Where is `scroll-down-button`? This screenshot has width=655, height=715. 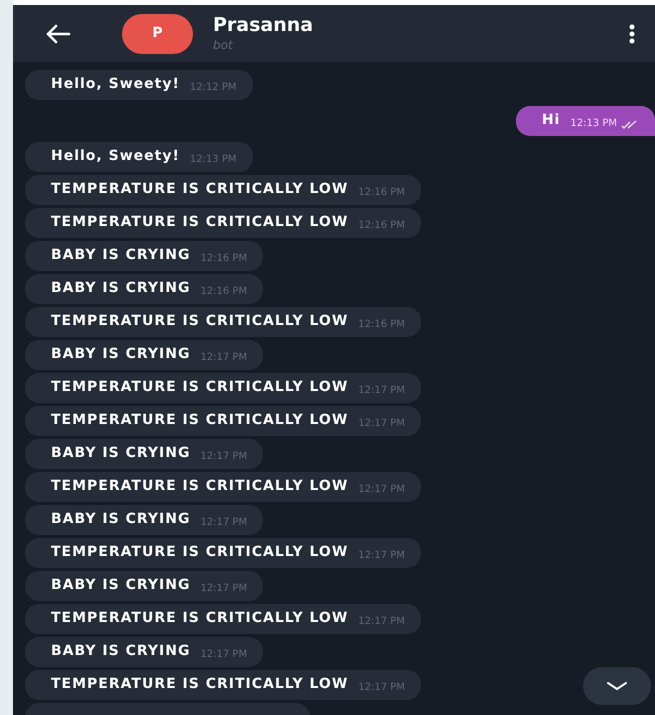
scroll-down-button is located at coordinates (617, 686).